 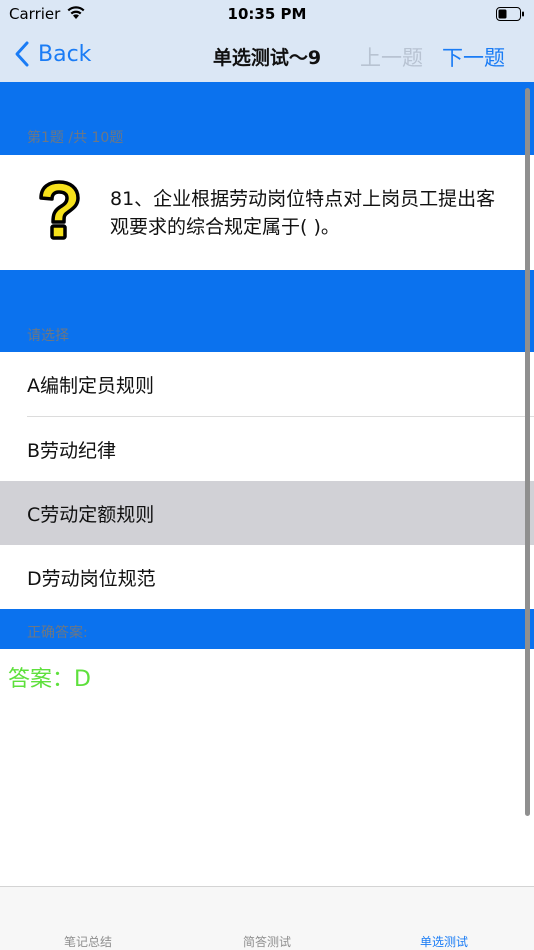 What do you see at coordinates (88, 941) in the screenshot?
I see `tab-notes-summary: 笔记总结` at bounding box center [88, 941].